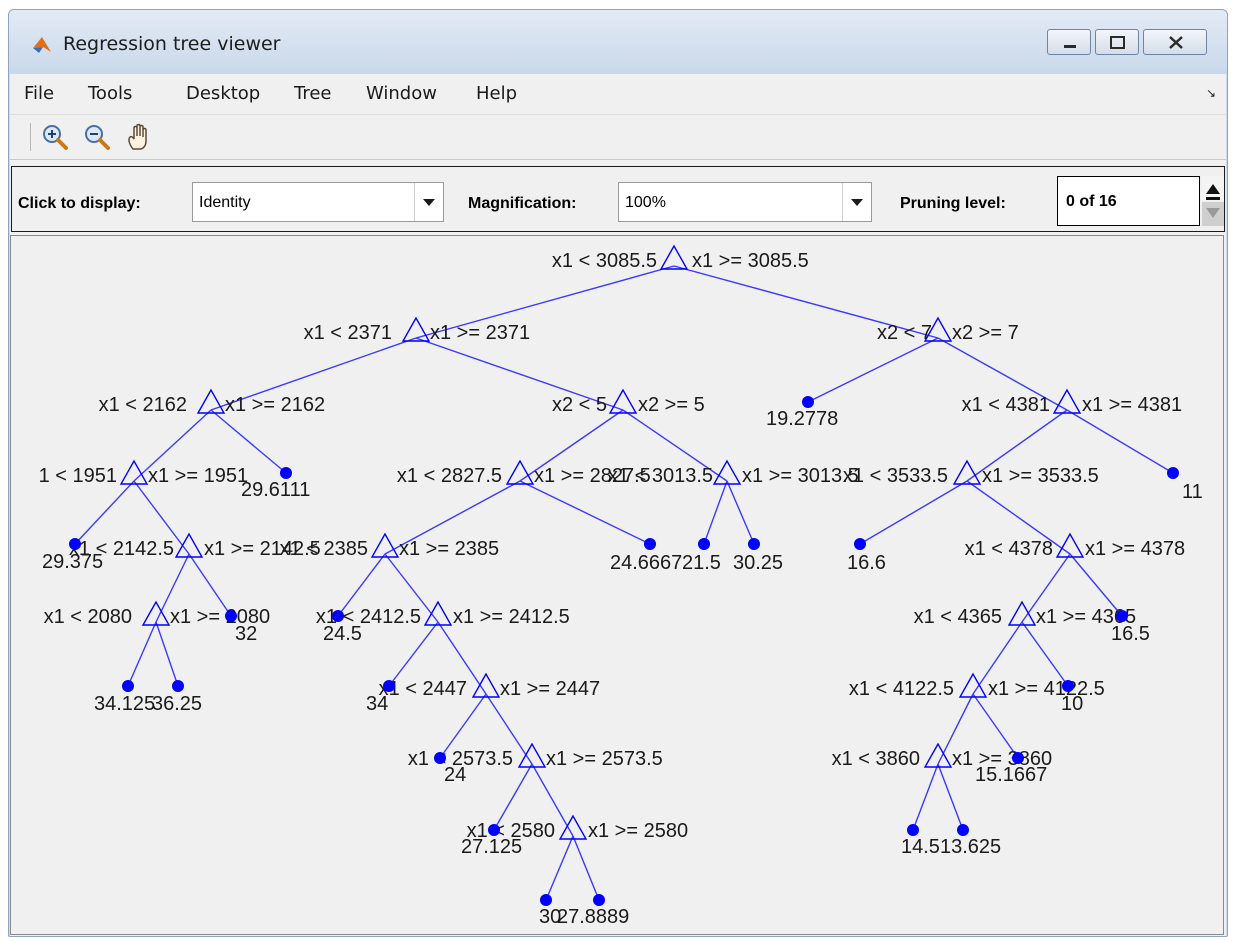 The width and height of the screenshot is (1234, 941). Describe the element at coordinates (30, 137) in the screenshot. I see `toolbar-separator` at that location.